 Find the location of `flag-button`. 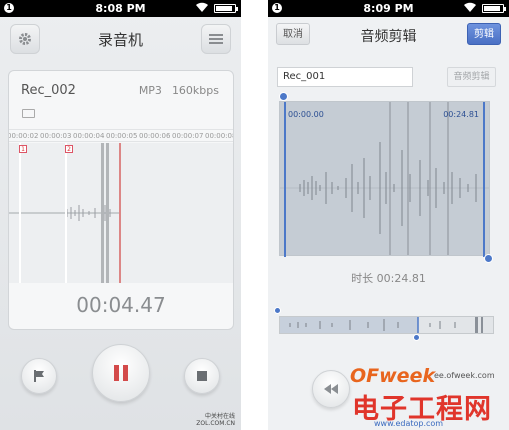

flag-button is located at coordinates (39, 376).